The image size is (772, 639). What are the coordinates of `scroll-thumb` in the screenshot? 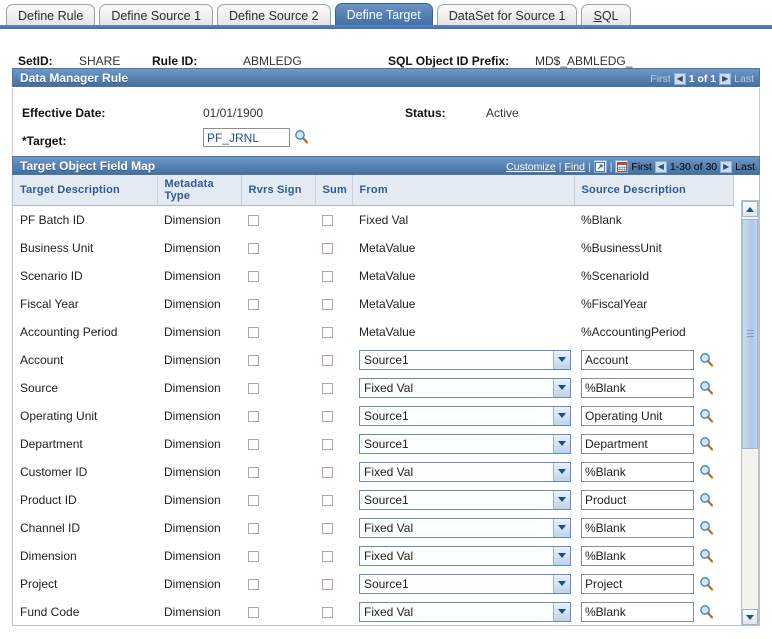 It's located at (750, 334).